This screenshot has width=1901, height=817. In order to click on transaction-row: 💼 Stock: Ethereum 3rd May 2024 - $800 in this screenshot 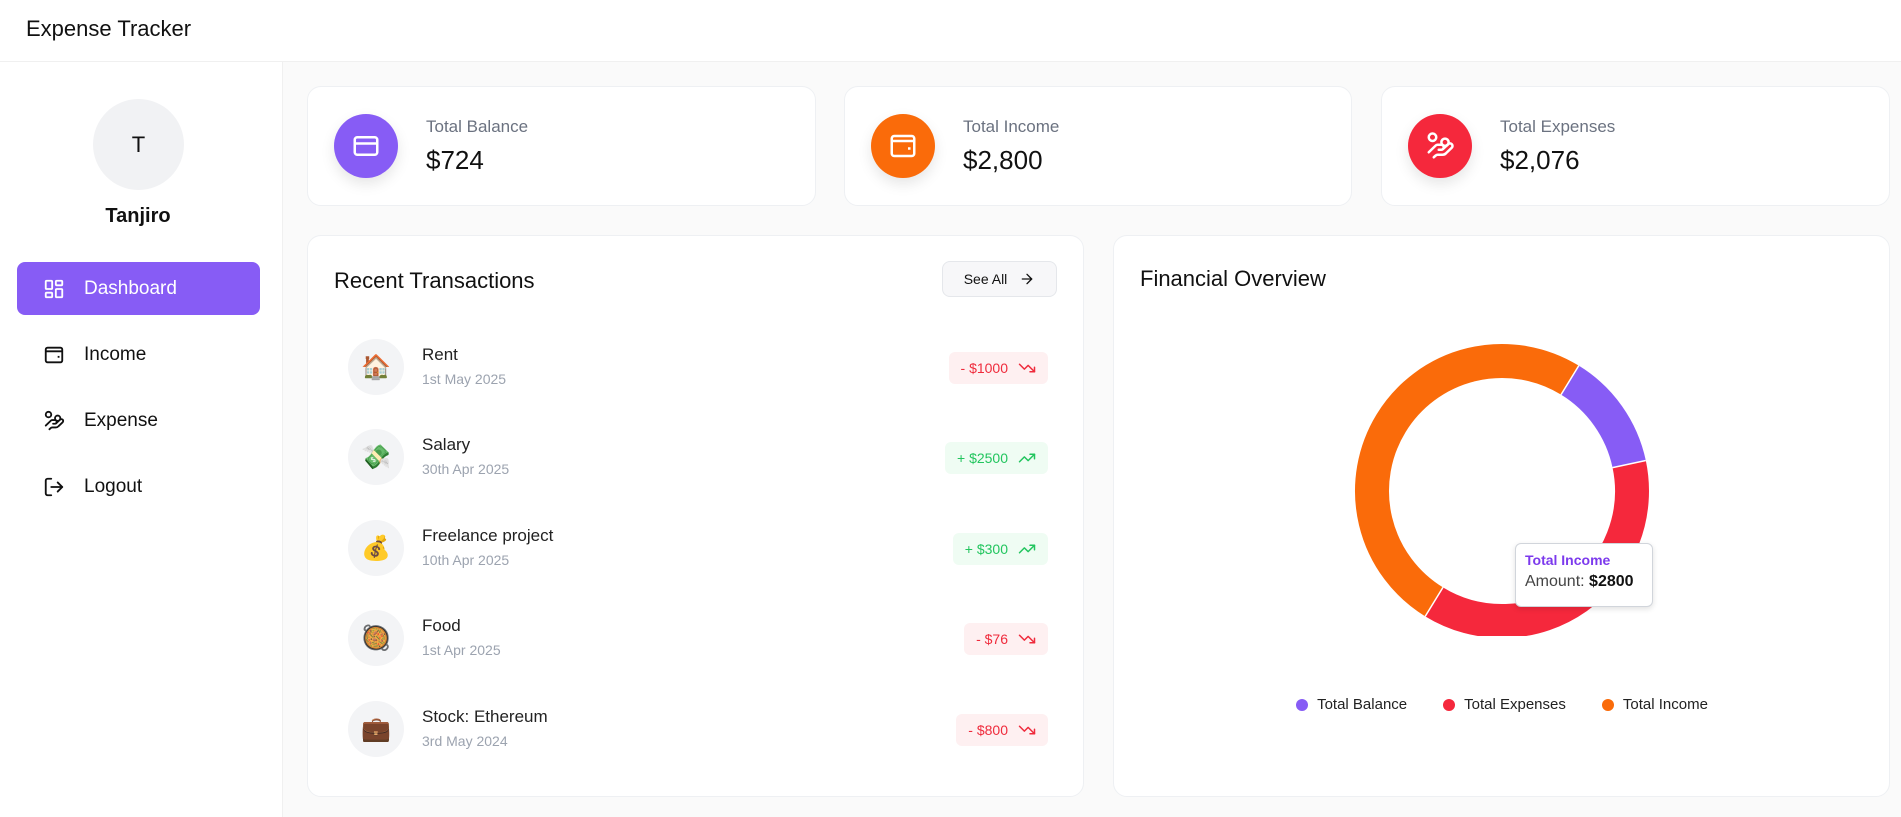, I will do `click(698, 730)`.